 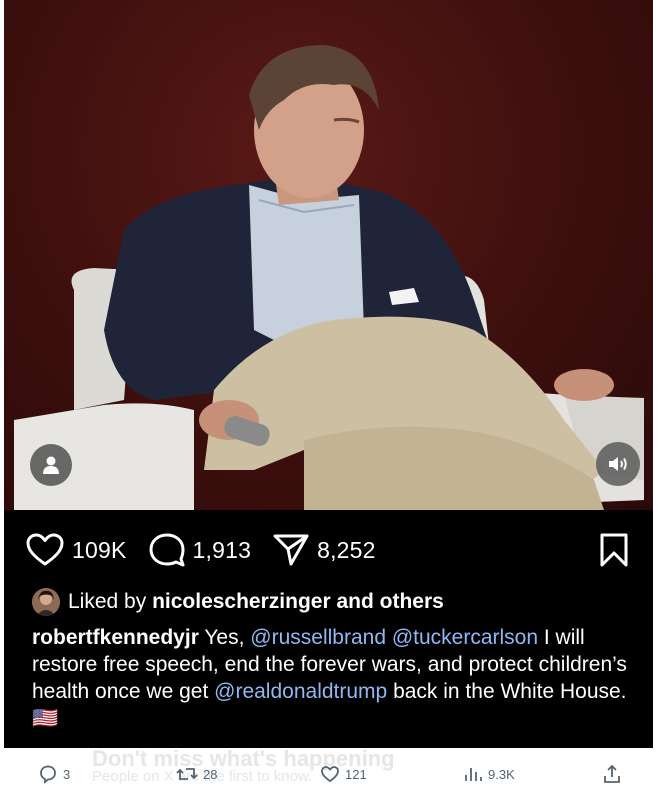 What do you see at coordinates (356, 774) in the screenshot?
I see `x-like-count: 121` at bounding box center [356, 774].